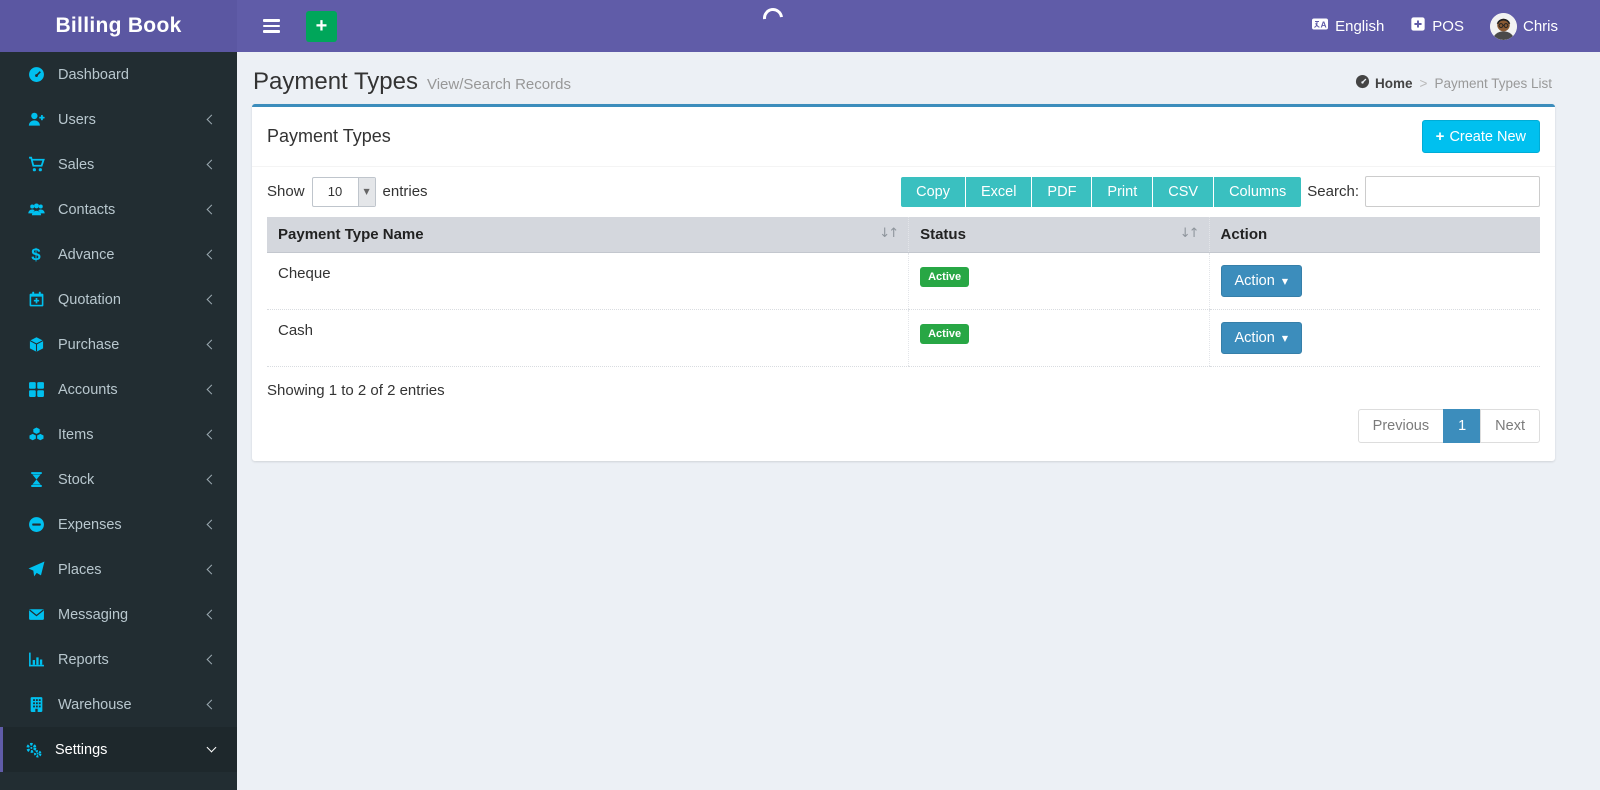  What do you see at coordinates (118, 254) in the screenshot?
I see `sidebar-item-advance: $ Advance` at bounding box center [118, 254].